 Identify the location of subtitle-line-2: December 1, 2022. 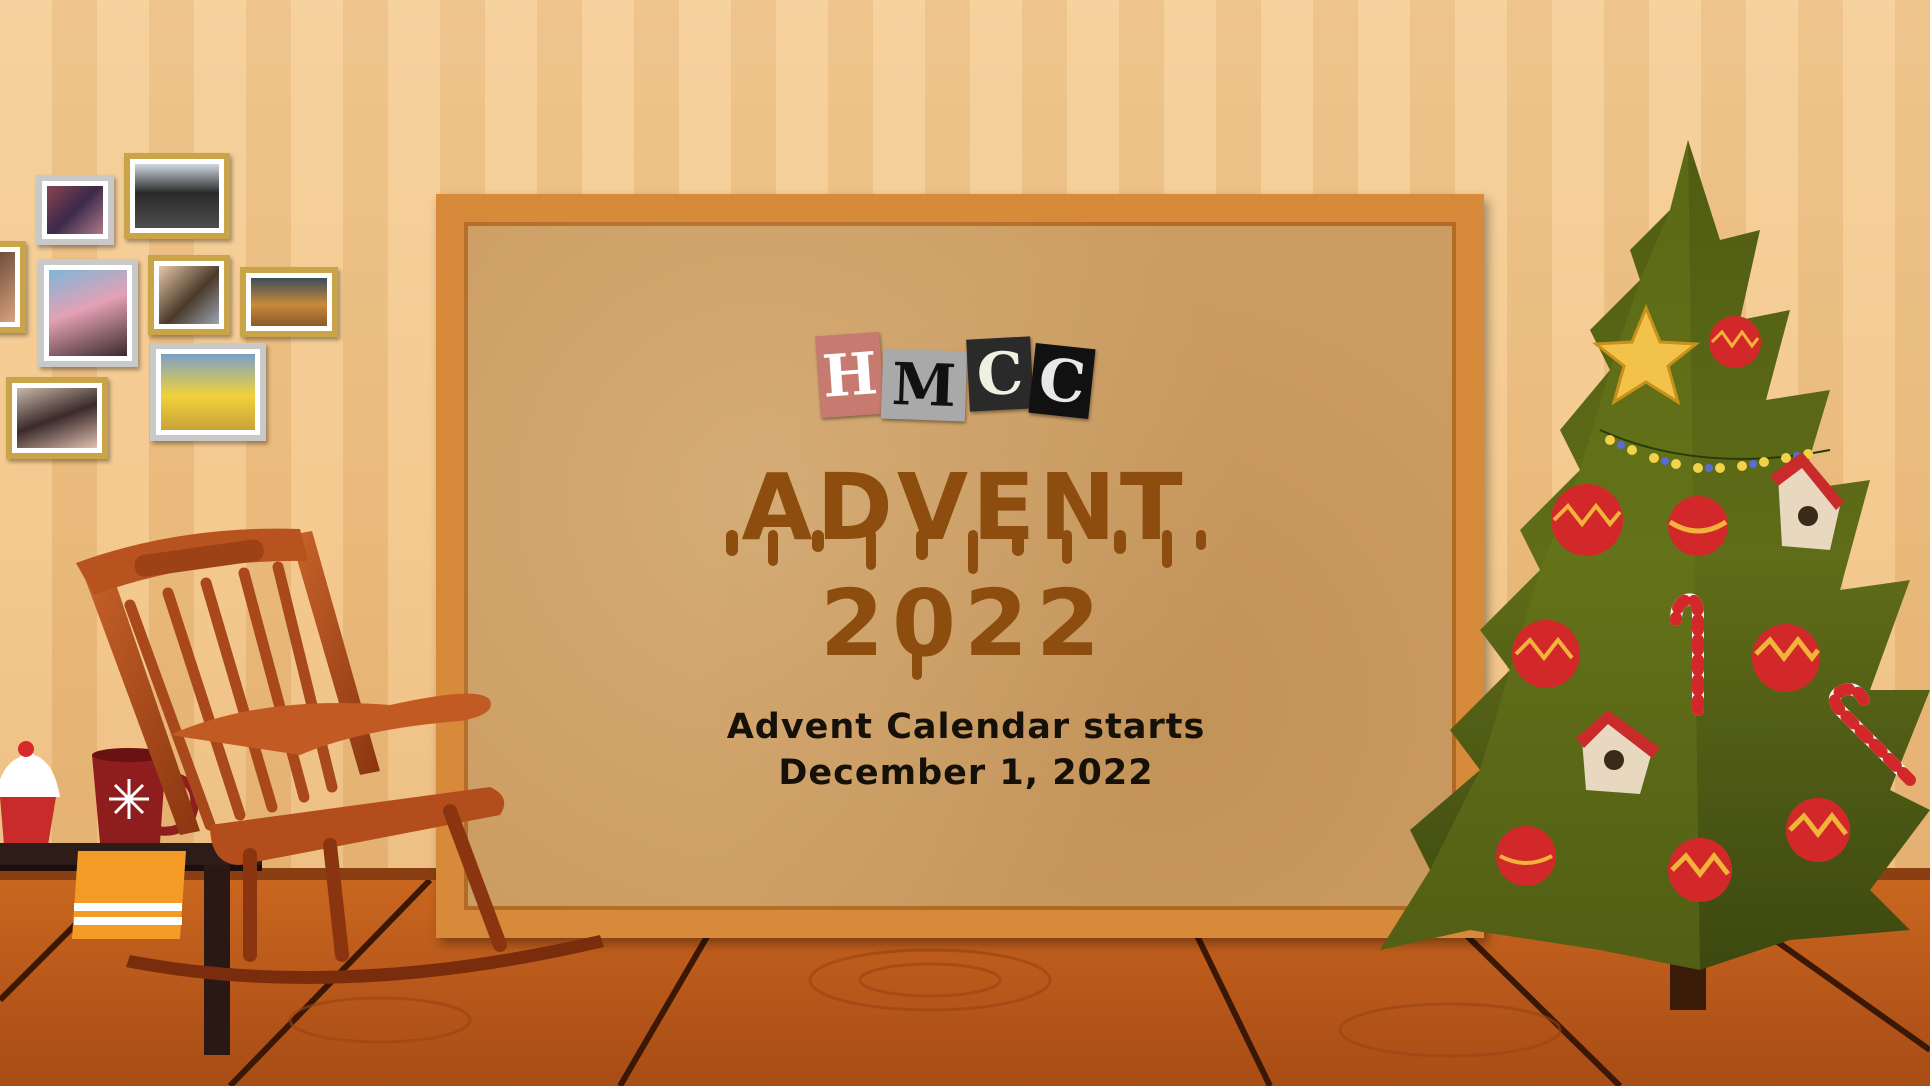
(966, 773).